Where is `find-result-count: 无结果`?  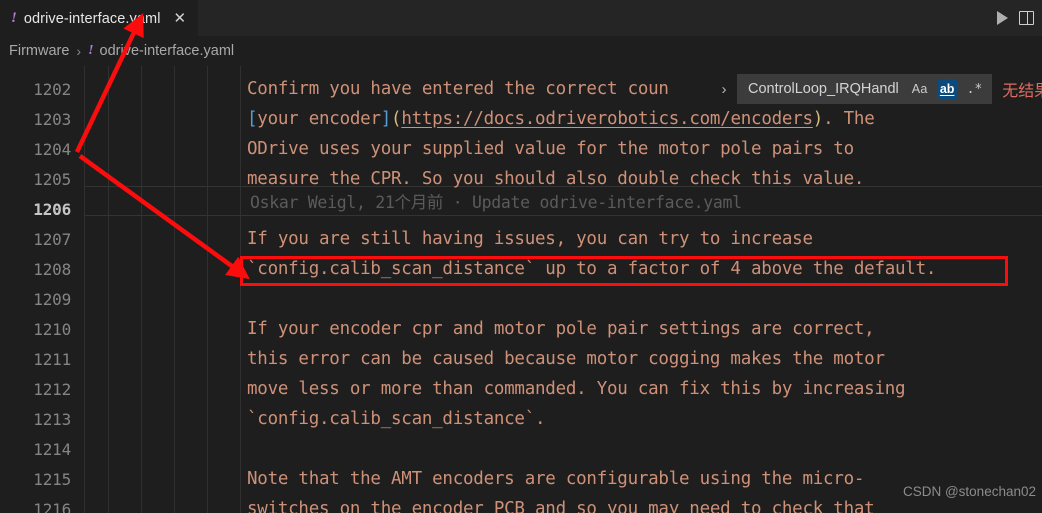
find-result-count: 无结果 is located at coordinates (1022, 91).